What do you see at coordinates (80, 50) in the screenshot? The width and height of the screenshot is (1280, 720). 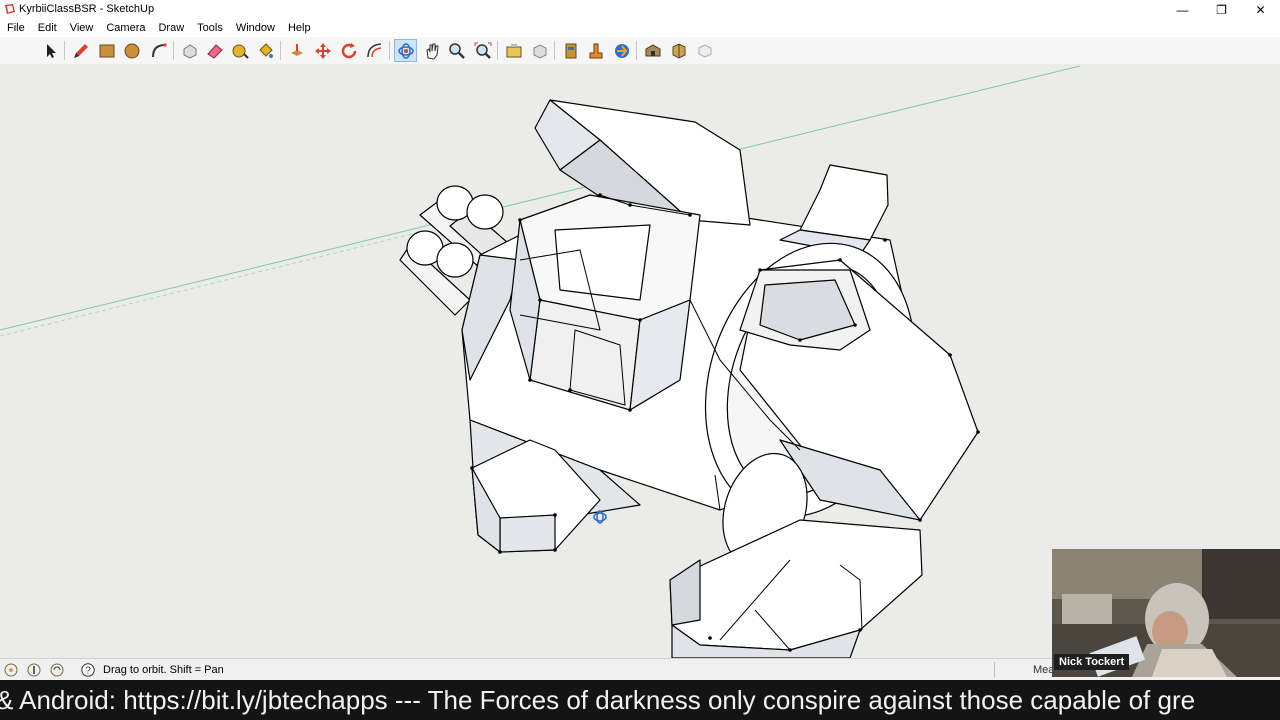 I see `pencil-icon` at bounding box center [80, 50].